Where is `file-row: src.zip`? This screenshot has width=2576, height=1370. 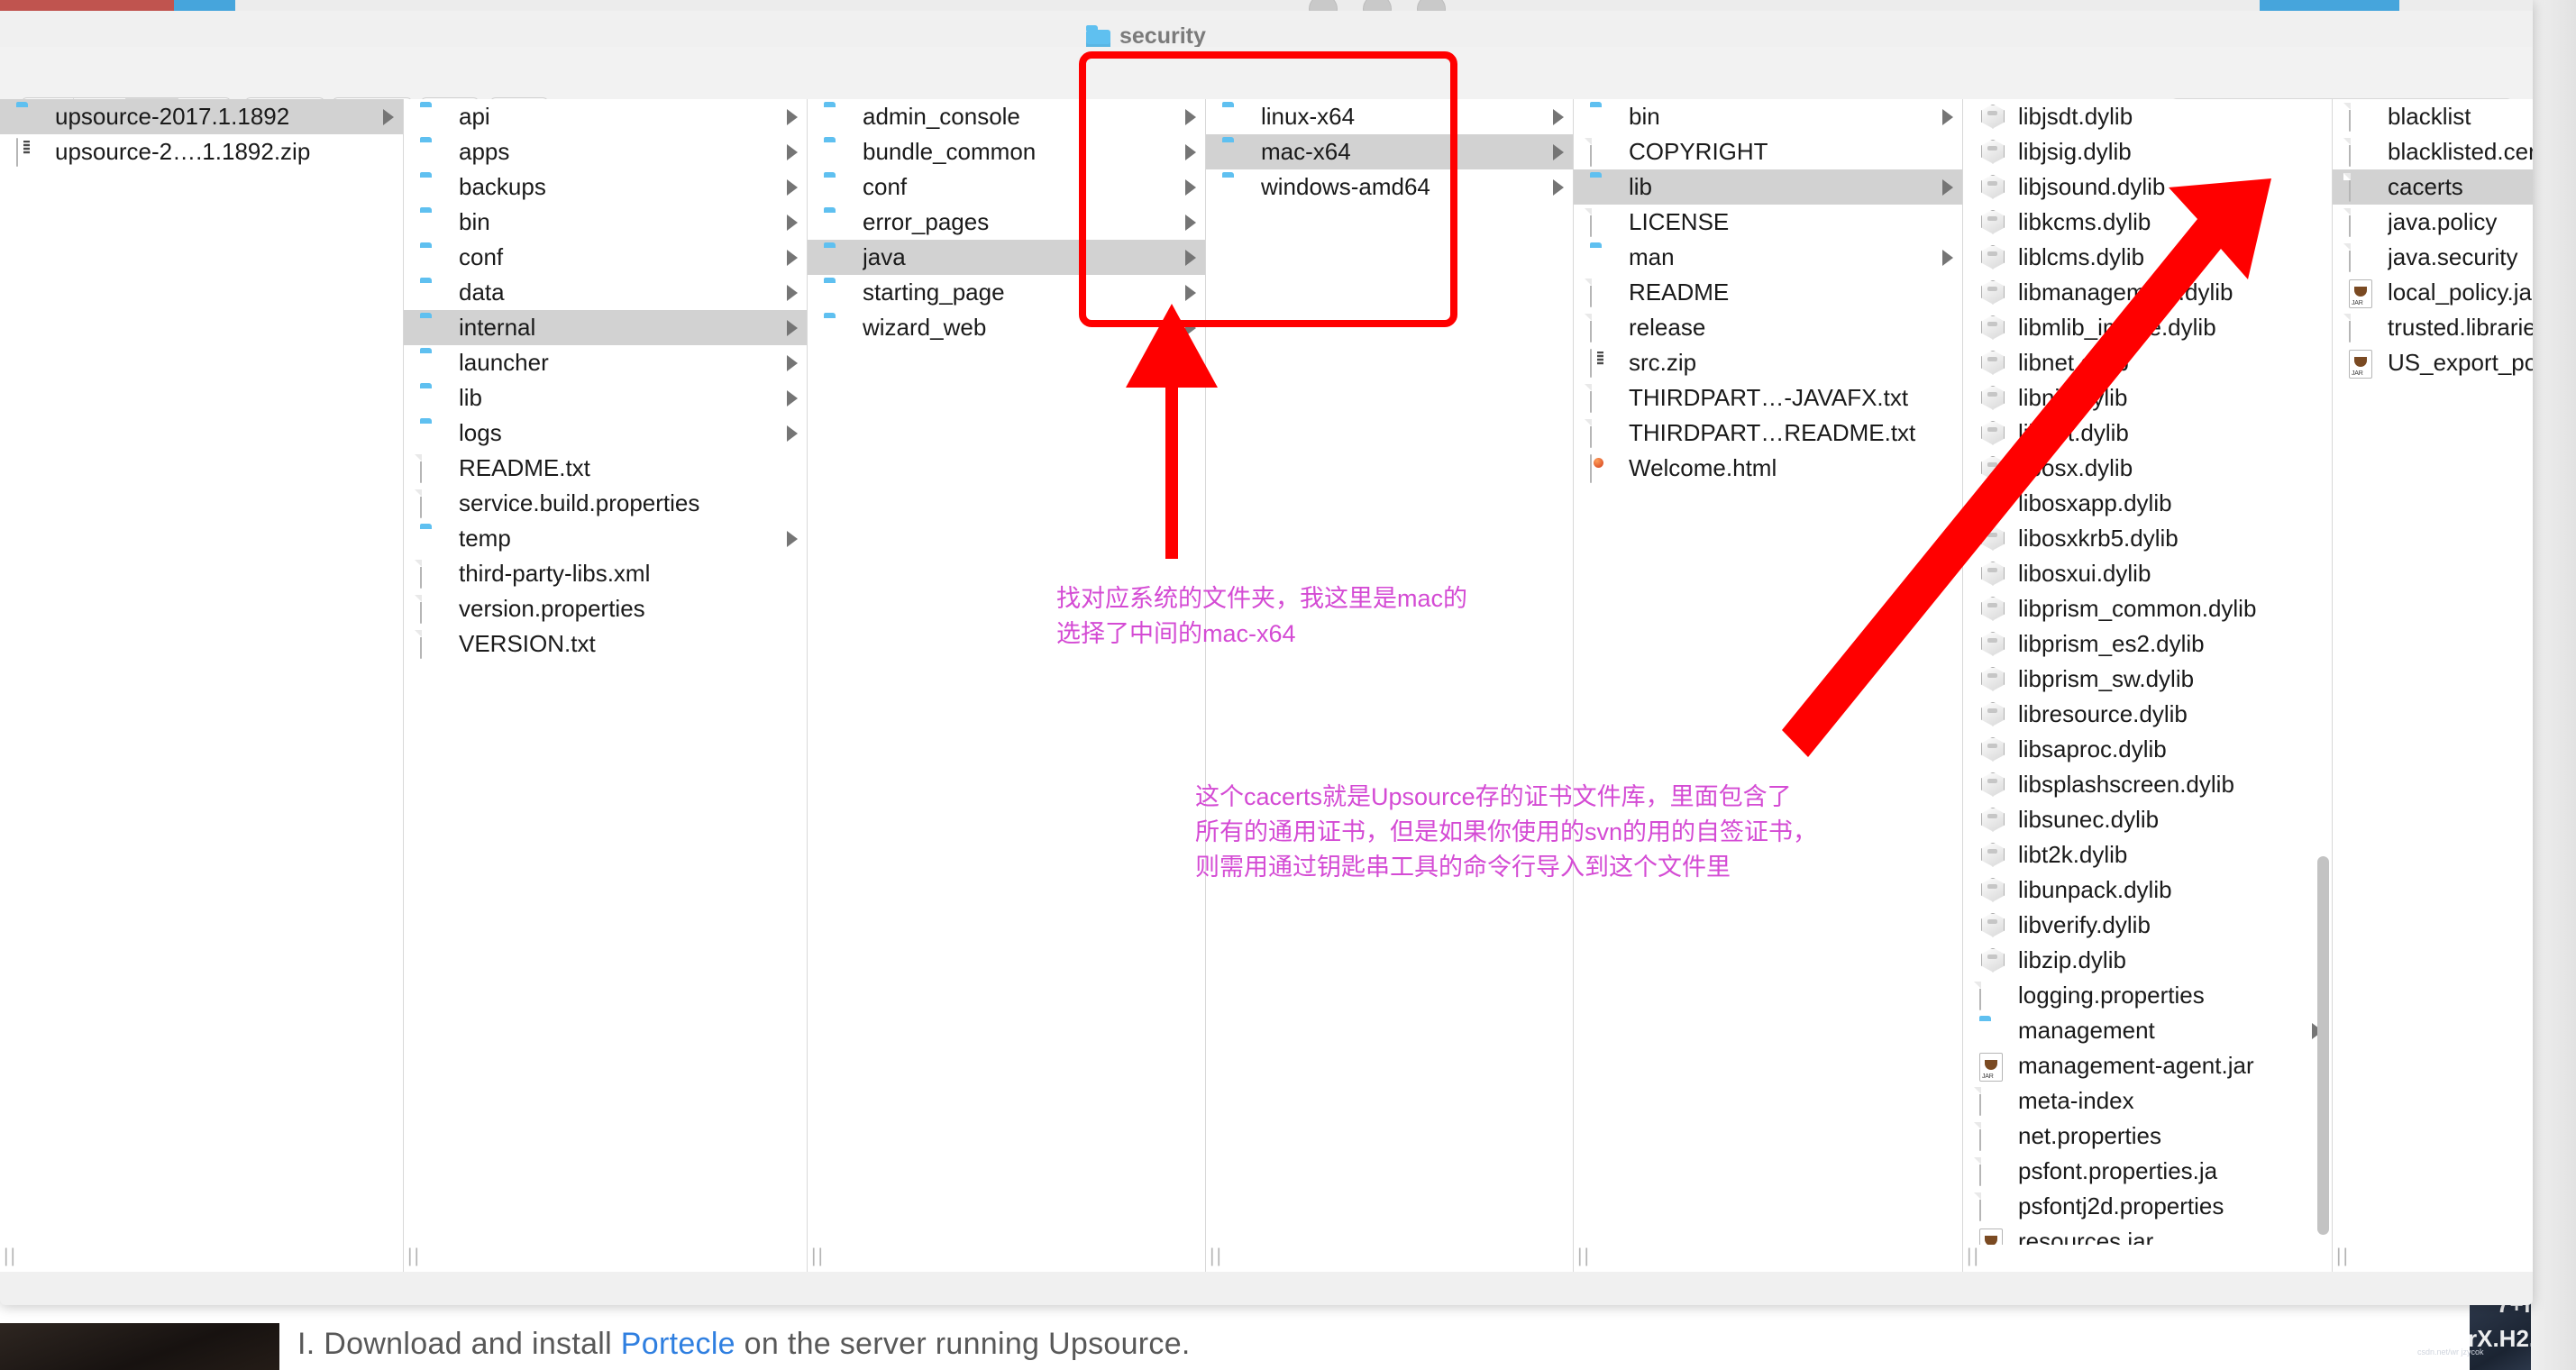
file-row: src.zip is located at coordinates (1768, 362).